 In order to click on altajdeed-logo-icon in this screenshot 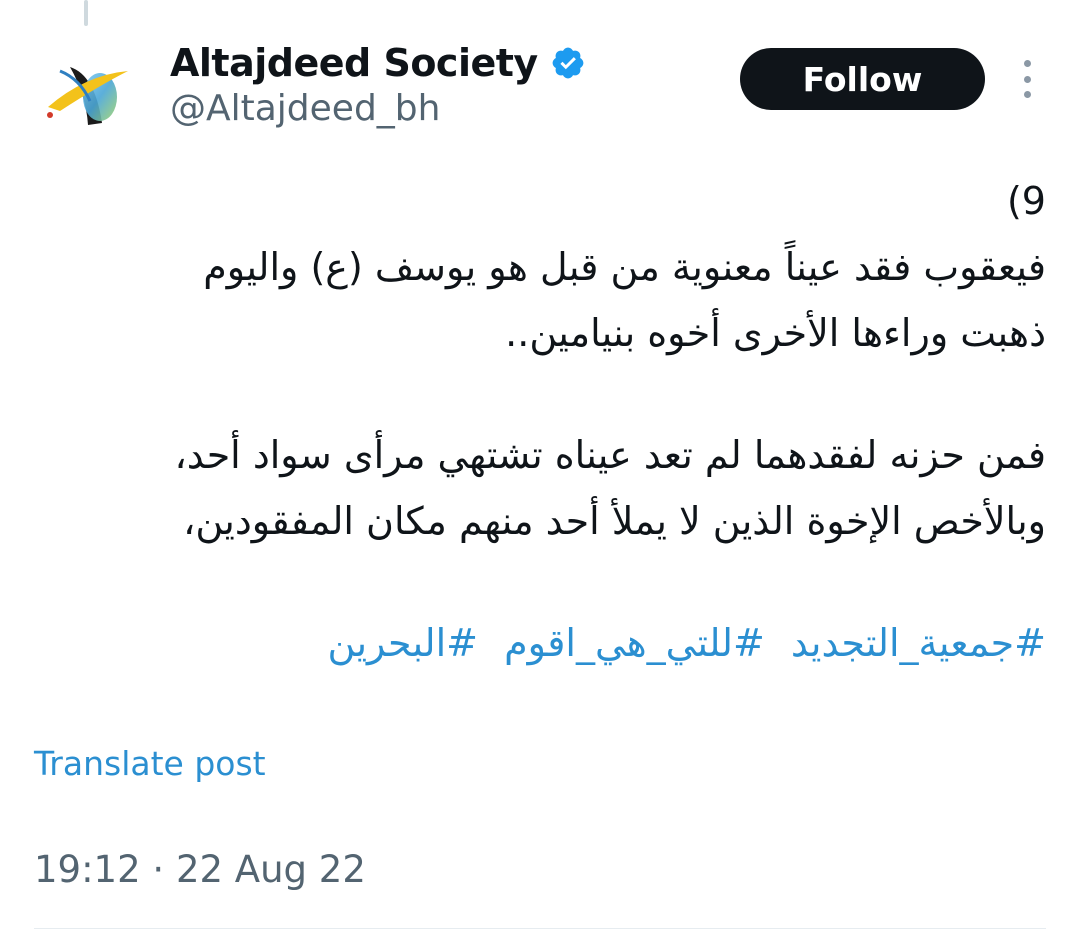, I will do `click(87, 96)`.